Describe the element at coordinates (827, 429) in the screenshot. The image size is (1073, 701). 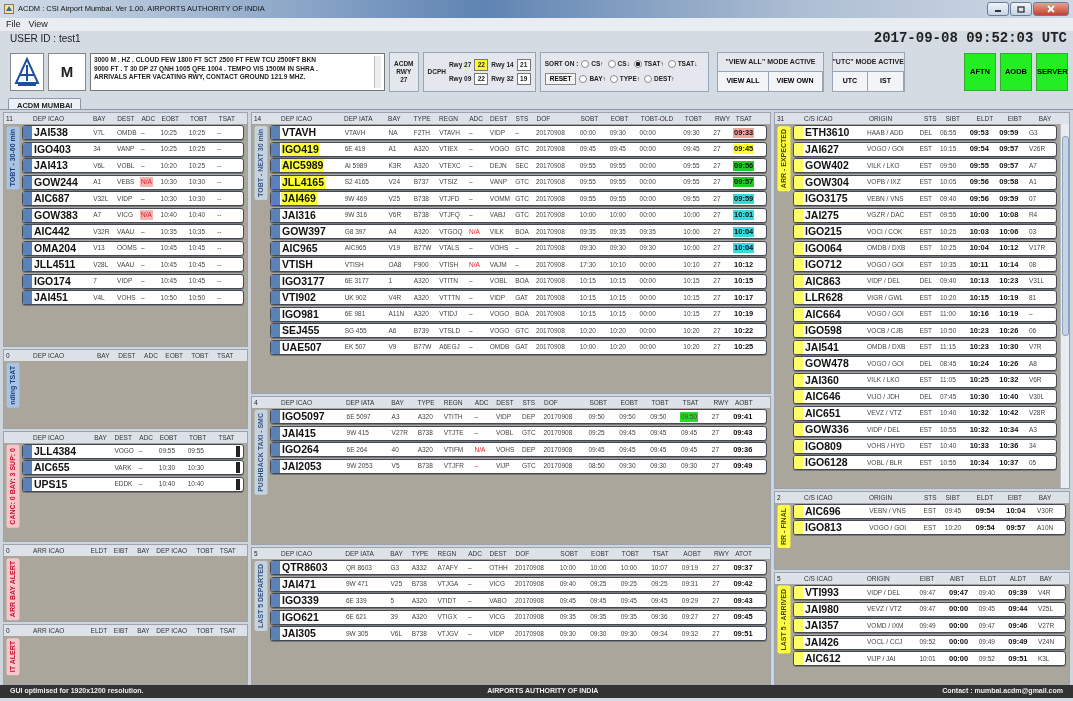
I see `callsign-cell: GOW336` at that location.